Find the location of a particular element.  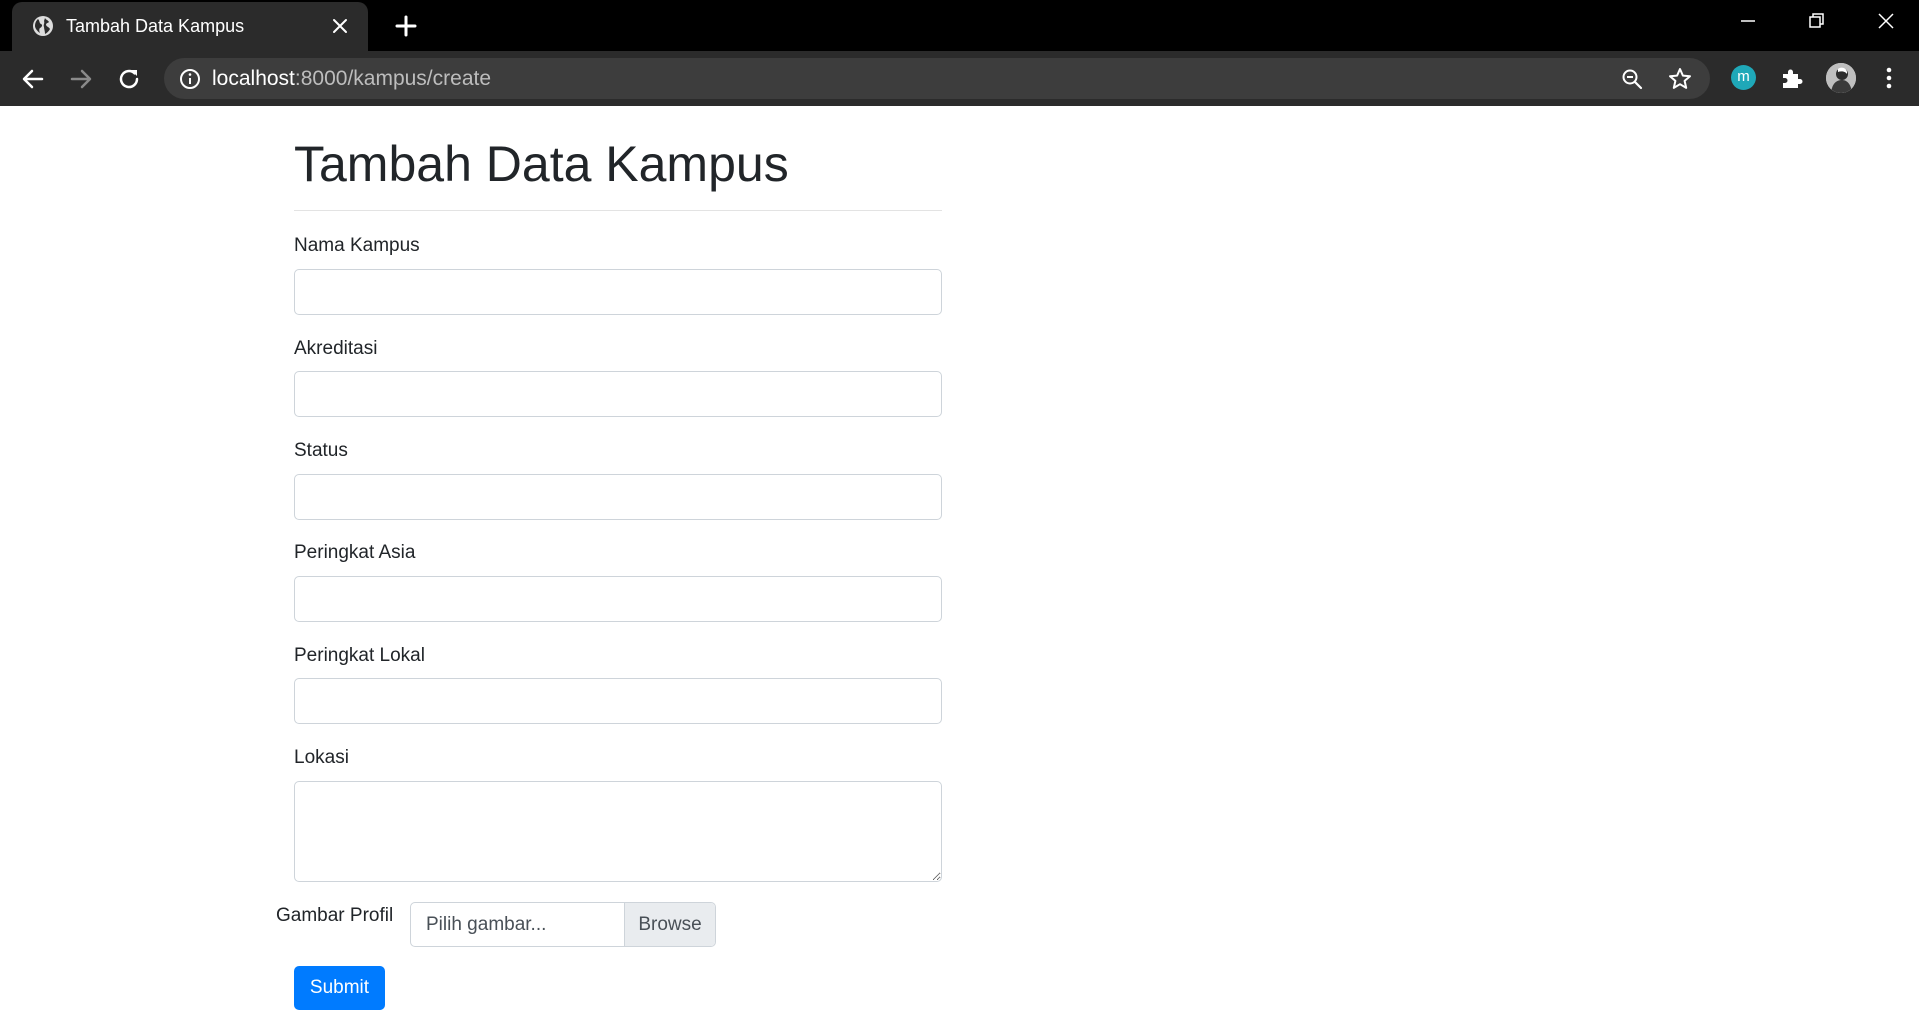

browser-titlebar: Tambah Data Kampus is located at coordinates (959, 25).